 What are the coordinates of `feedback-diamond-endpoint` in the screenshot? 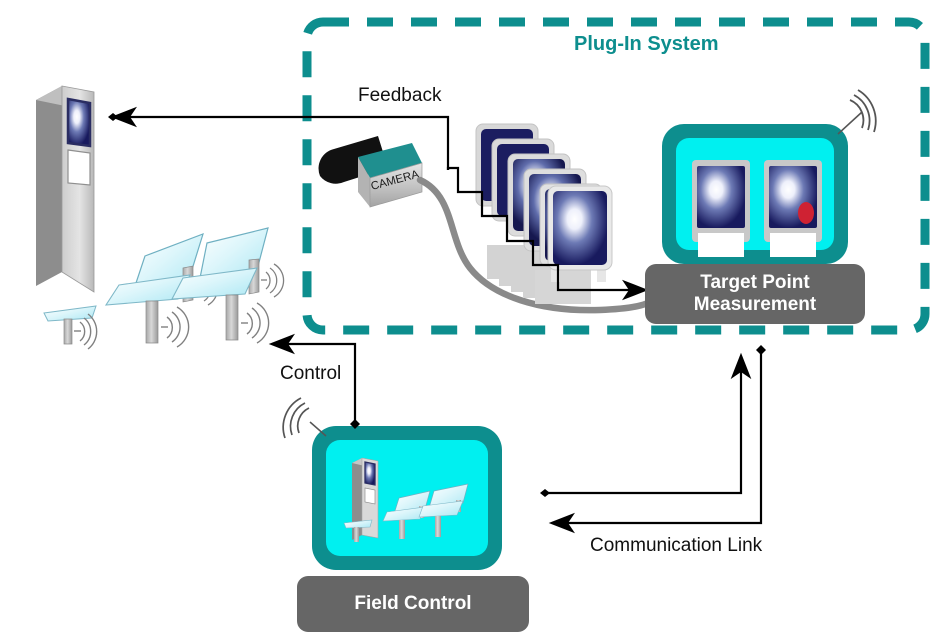 It's located at (113, 117).